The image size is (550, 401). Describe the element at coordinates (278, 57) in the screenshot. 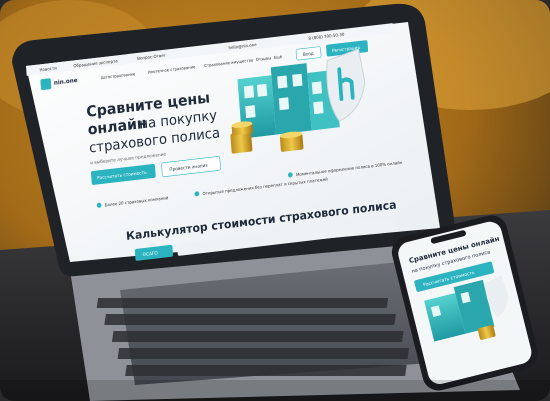

I see `nav-item: Ещё` at that location.